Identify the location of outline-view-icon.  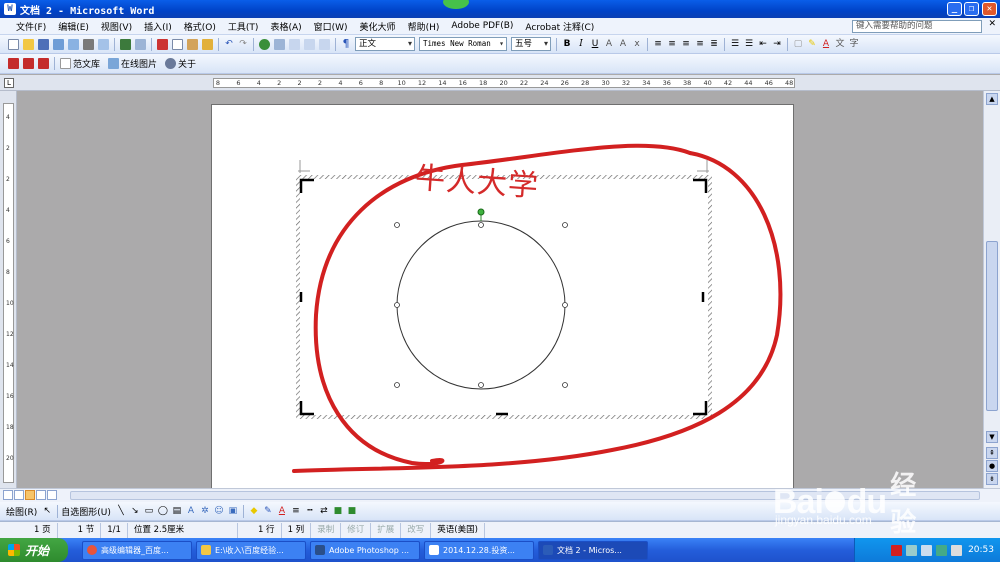
(41, 495).